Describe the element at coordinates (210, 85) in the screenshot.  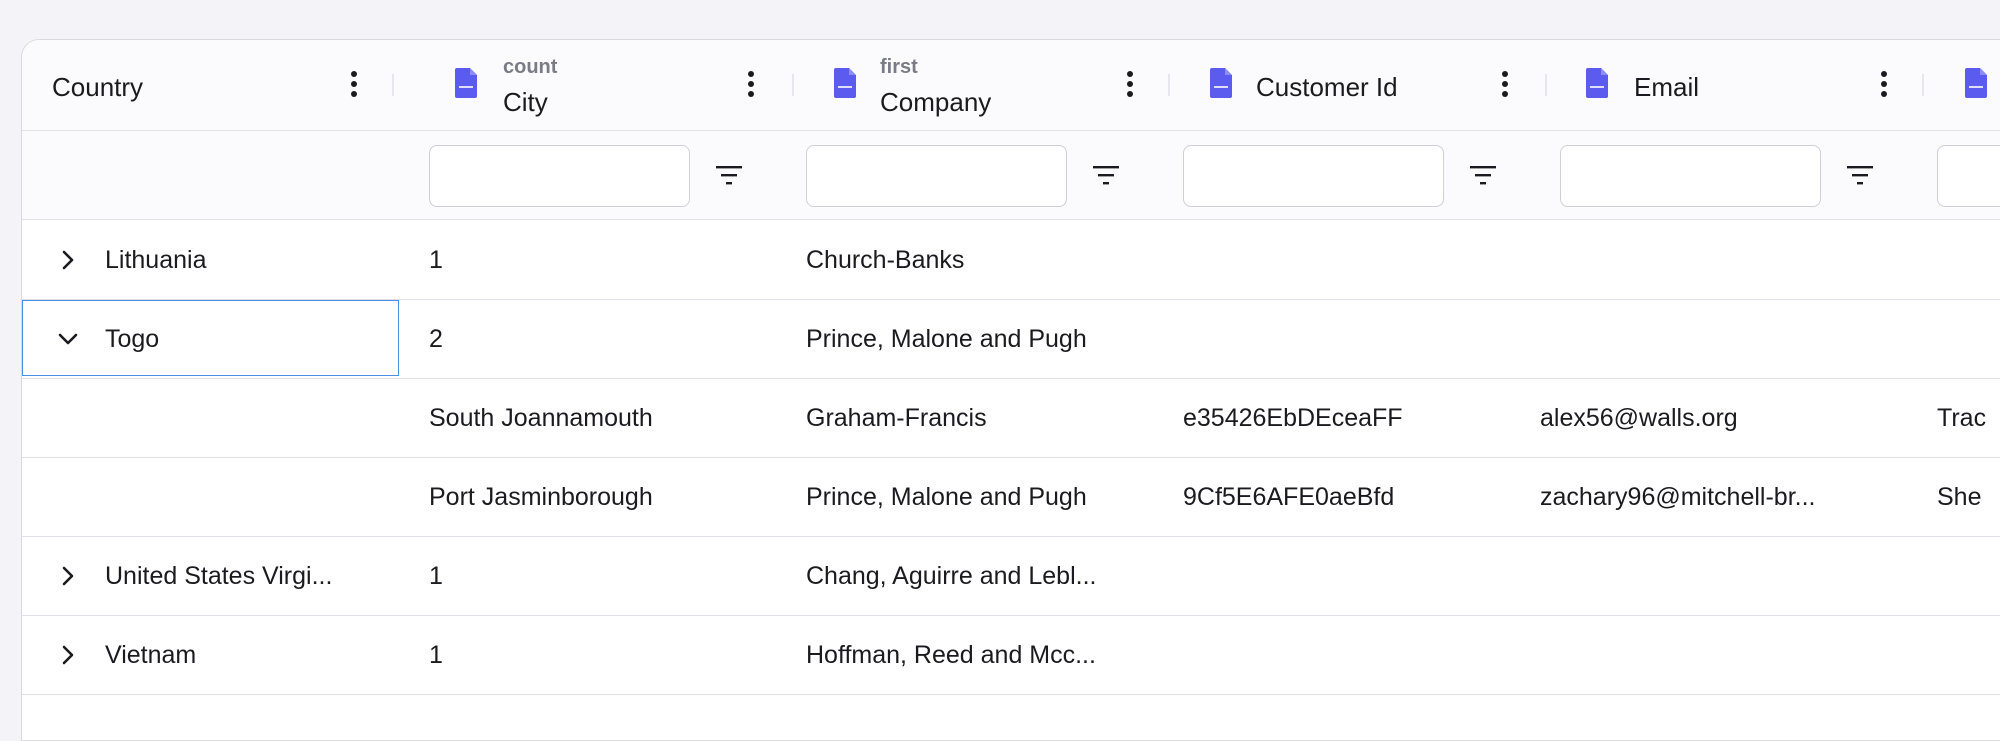
I see `column-header-country: Country` at that location.